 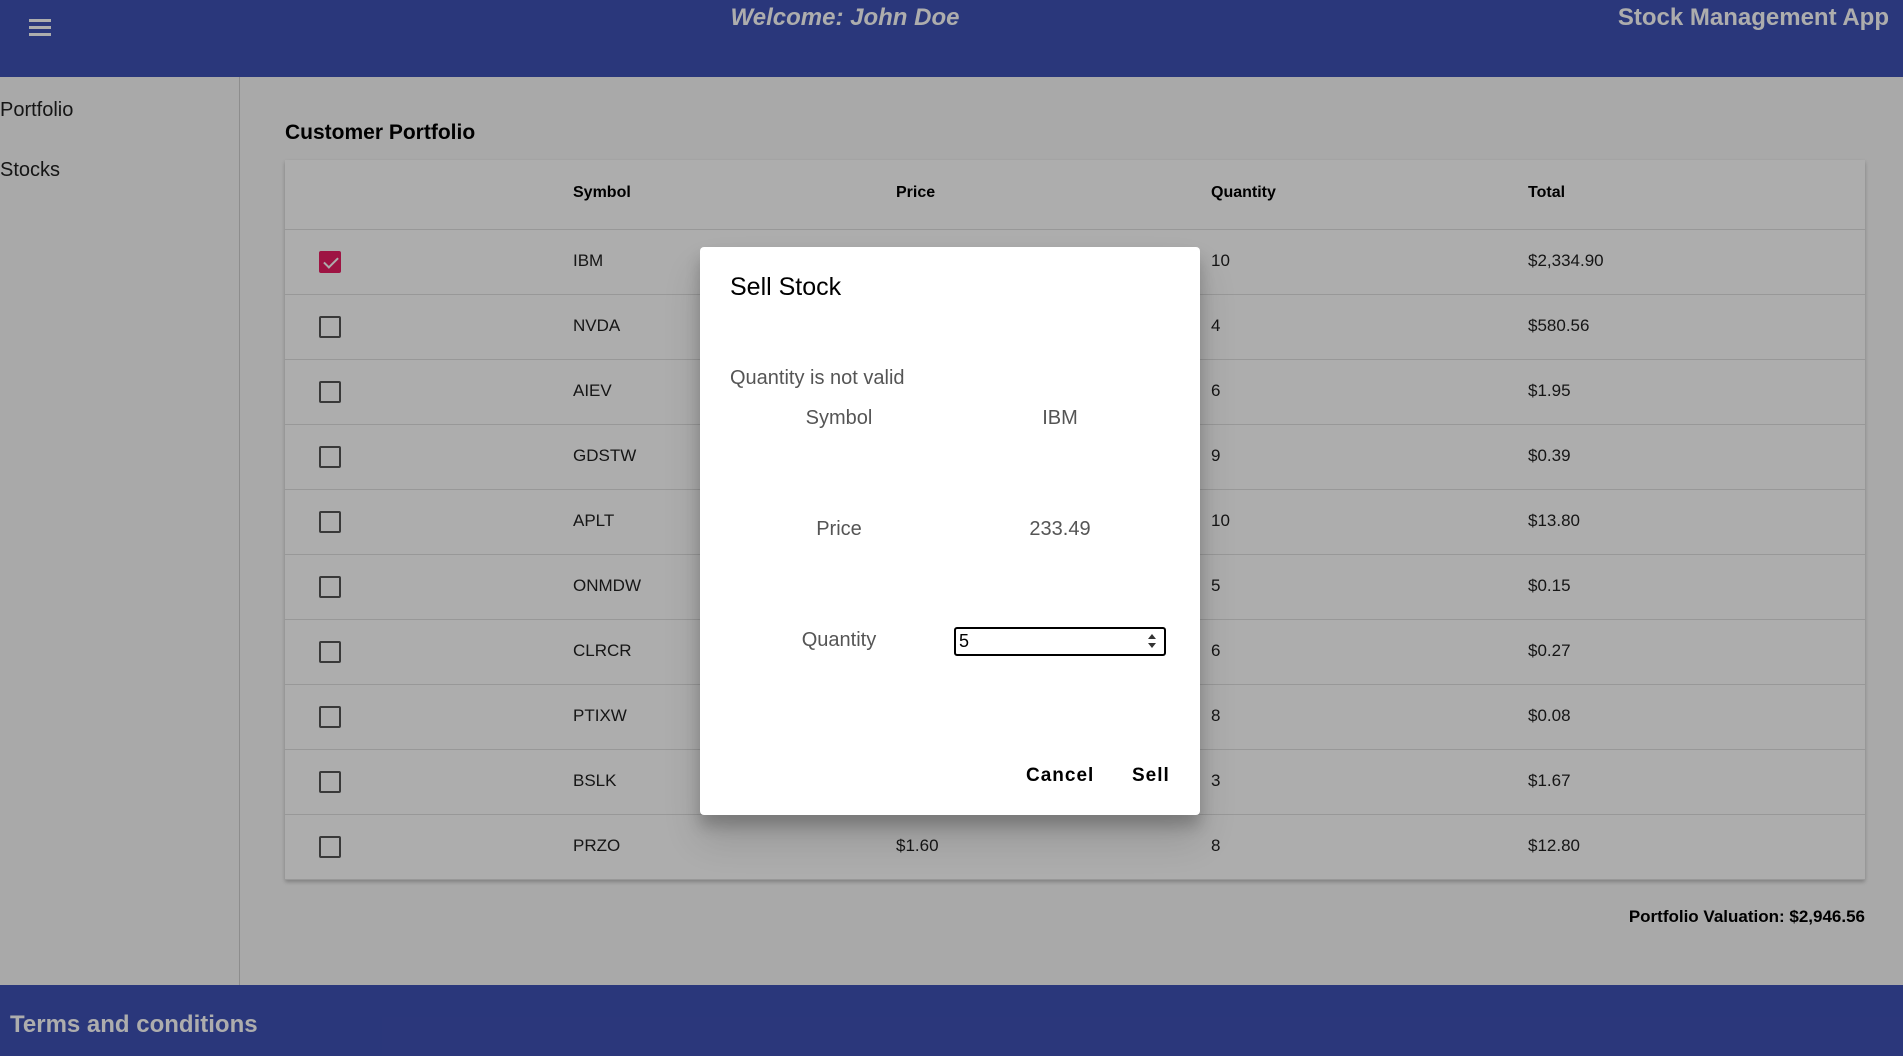 I want to click on quantity-input, so click(x=1060, y=641).